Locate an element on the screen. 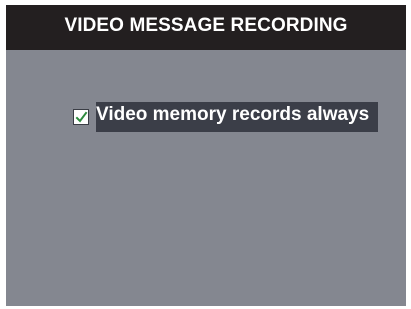 This screenshot has height=309, width=411. title-bar: VIDEO MESSAGE RECORDING is located at coordinates (206, 27).